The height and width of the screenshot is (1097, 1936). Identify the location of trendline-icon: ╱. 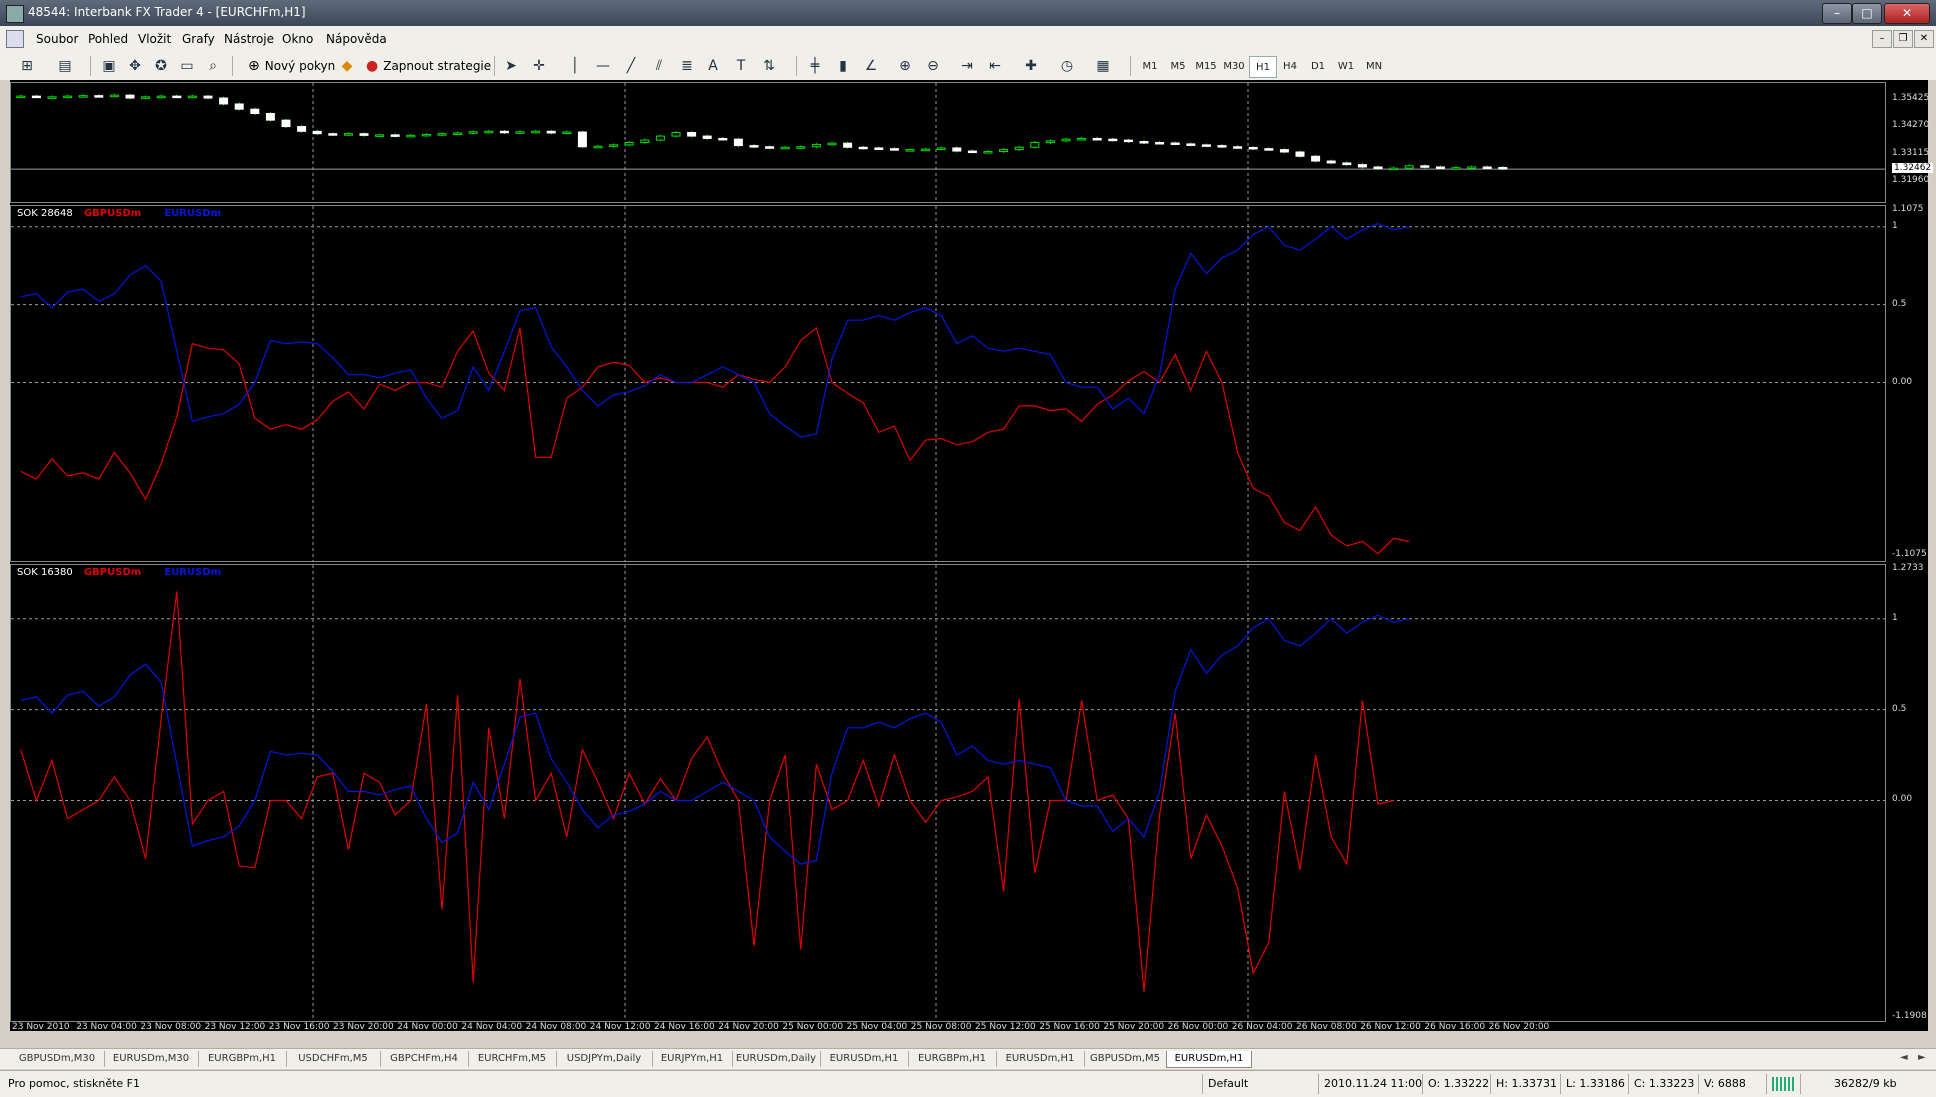
(631, 66).